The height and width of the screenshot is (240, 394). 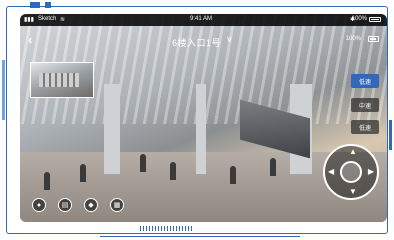 What do you see at coordinates (91, 205) in the screenshot?
I see `shield-icon: ◆` at bounding box center [91, 205].